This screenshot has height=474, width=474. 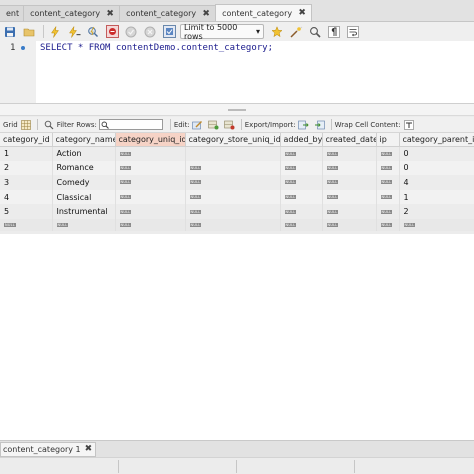 I want to click on splitter-grip-icon, so click(x=237, y=110).